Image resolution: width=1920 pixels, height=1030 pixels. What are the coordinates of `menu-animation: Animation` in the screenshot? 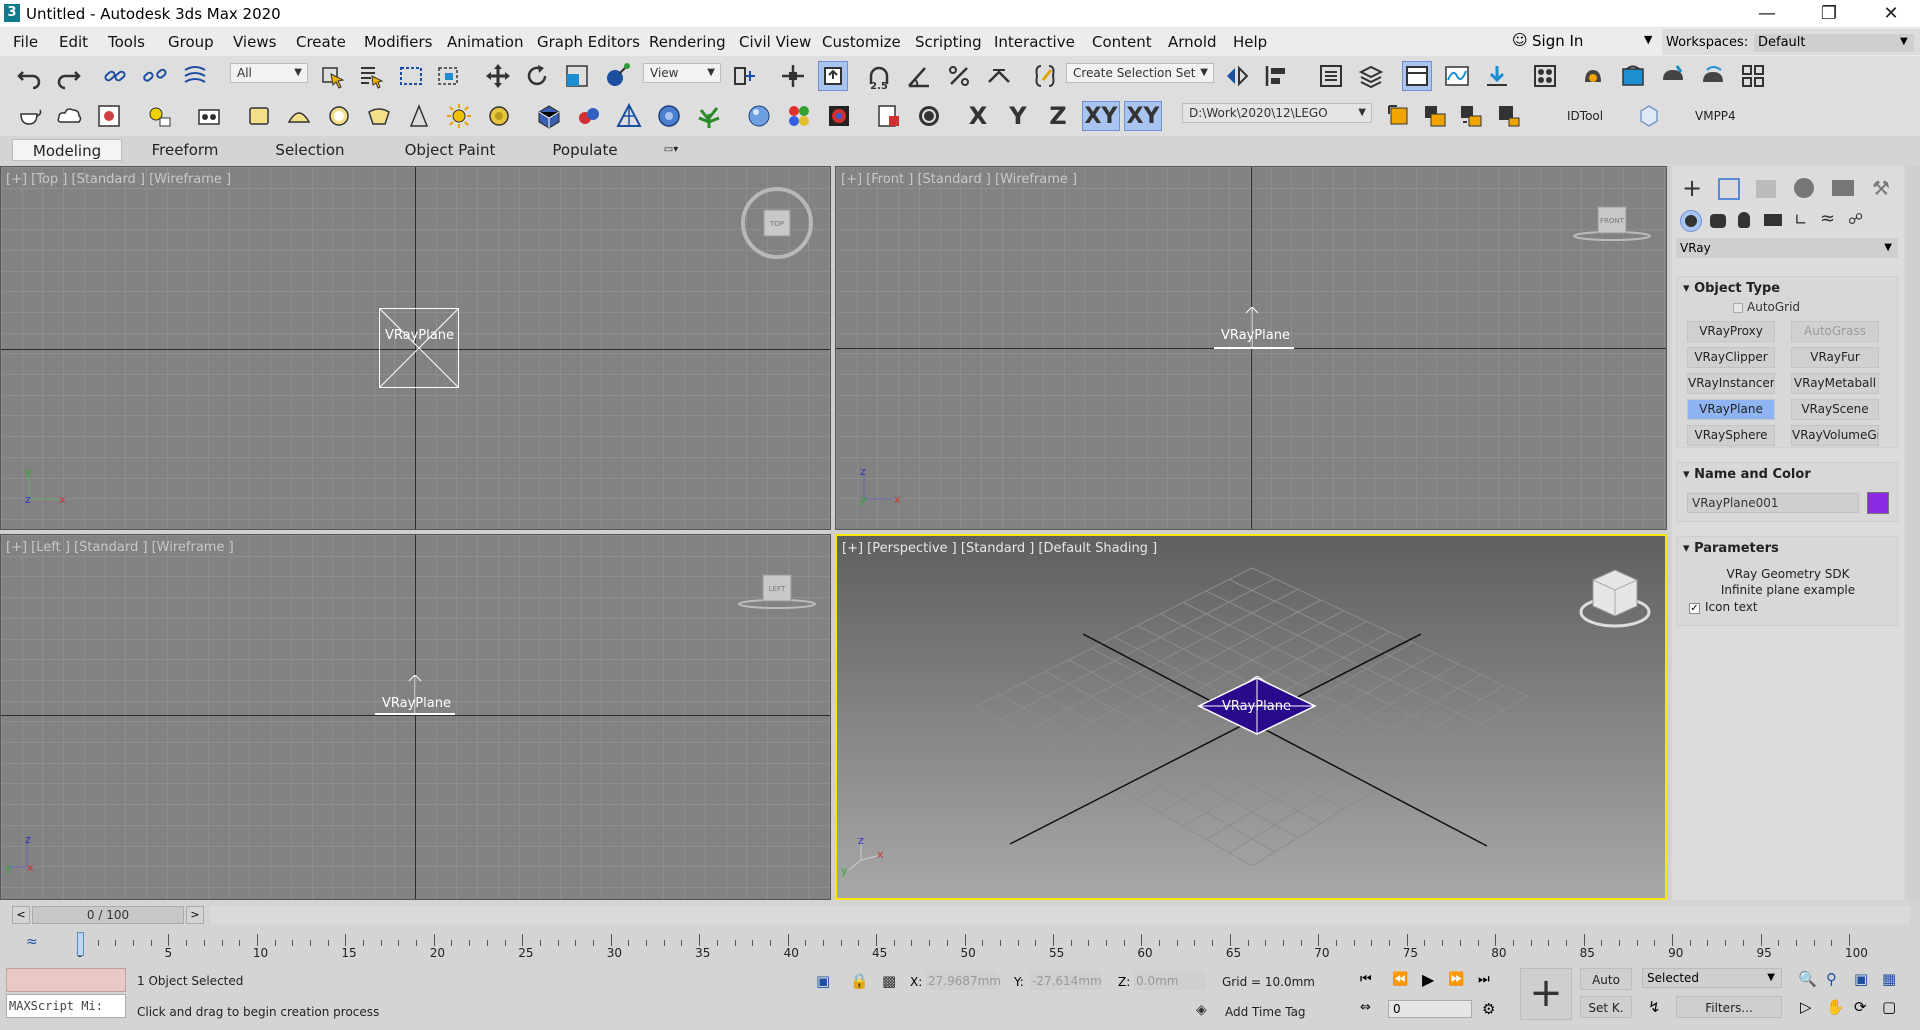 It's located at (485, 42).